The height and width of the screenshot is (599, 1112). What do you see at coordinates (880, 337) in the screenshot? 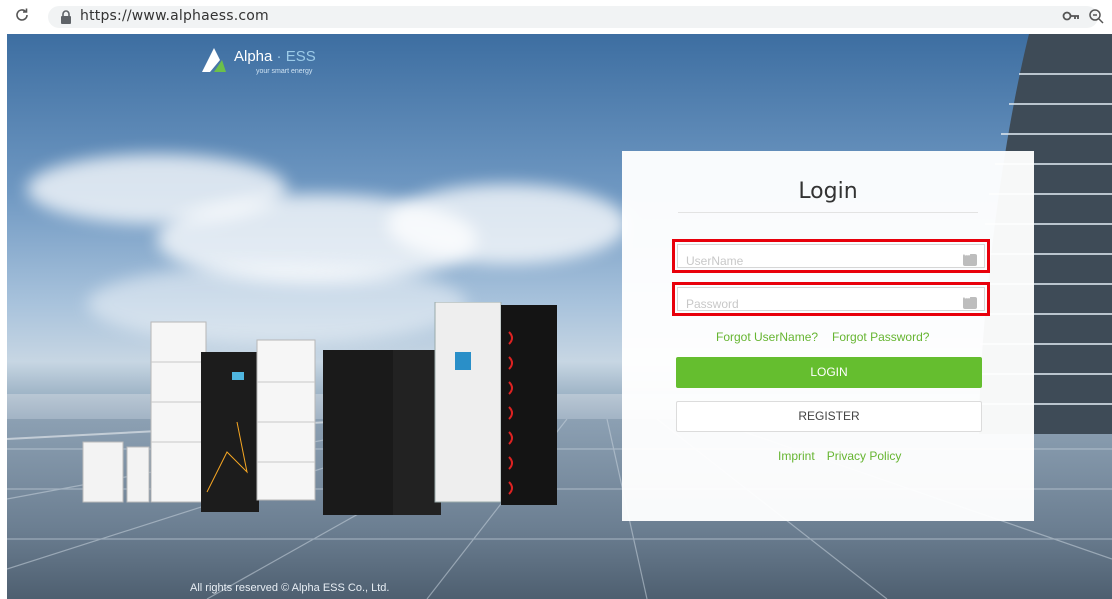
I see `forgot-password-link: Forgot Password?` at bounding box center [880, 337].